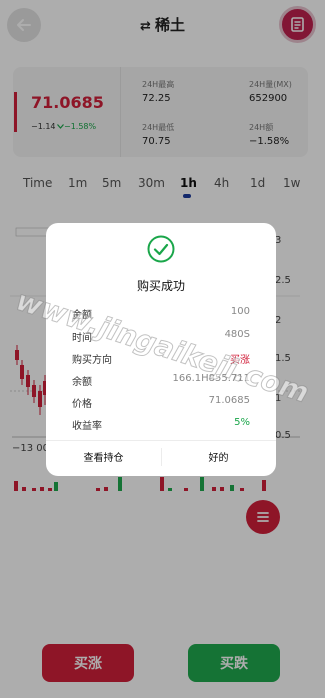 This screenshot has width=325, height=698. What do you see at coordinates (161, 249) in the screenshot?
I see `success-check-icon` at bounding box center [161, 249].